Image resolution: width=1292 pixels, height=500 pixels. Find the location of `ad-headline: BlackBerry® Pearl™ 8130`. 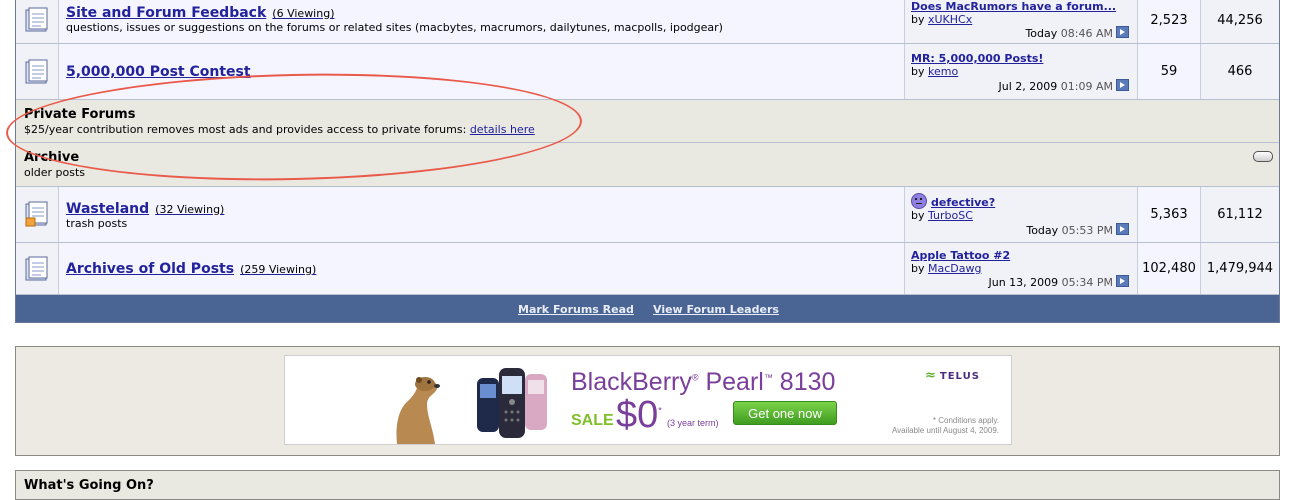

ad-headline: BlackBerry® Pearl™ 8130 is located at coordinates (703, 382).